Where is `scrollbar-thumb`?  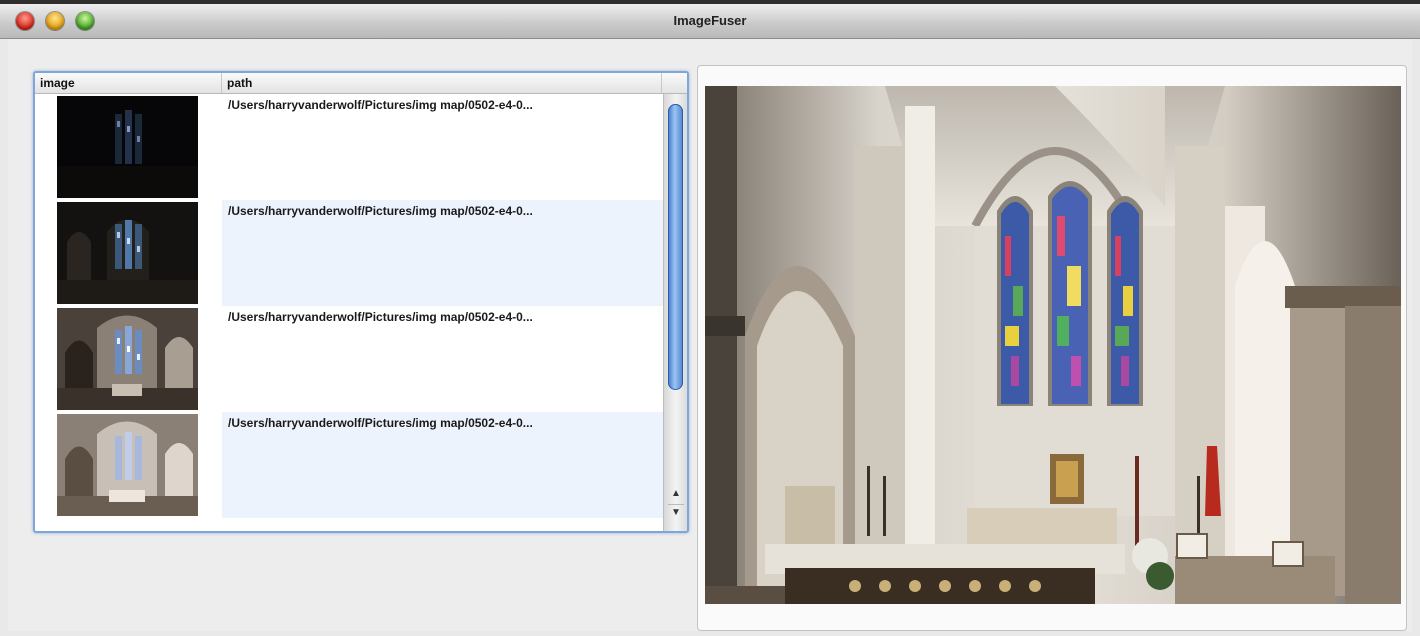
scrollbar-thumb is located at coordinates (675, 247).